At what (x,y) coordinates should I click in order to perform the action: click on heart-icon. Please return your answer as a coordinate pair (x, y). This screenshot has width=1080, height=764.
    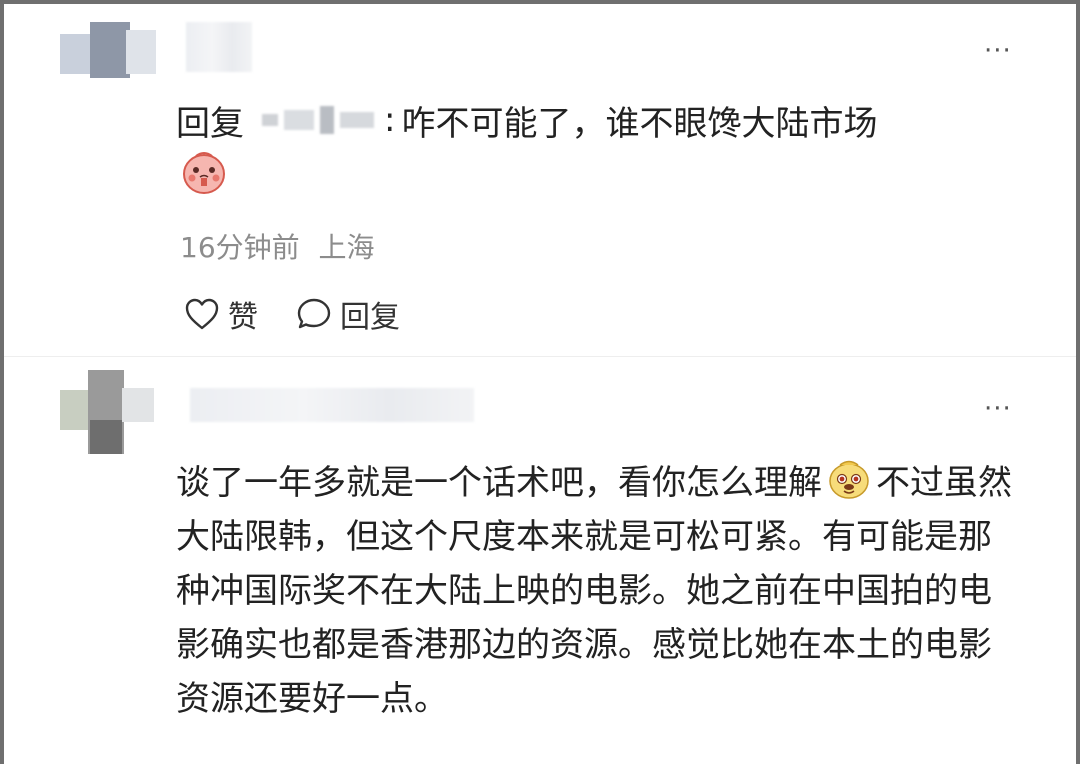
    Looking at the image, I should click on (202, 314).